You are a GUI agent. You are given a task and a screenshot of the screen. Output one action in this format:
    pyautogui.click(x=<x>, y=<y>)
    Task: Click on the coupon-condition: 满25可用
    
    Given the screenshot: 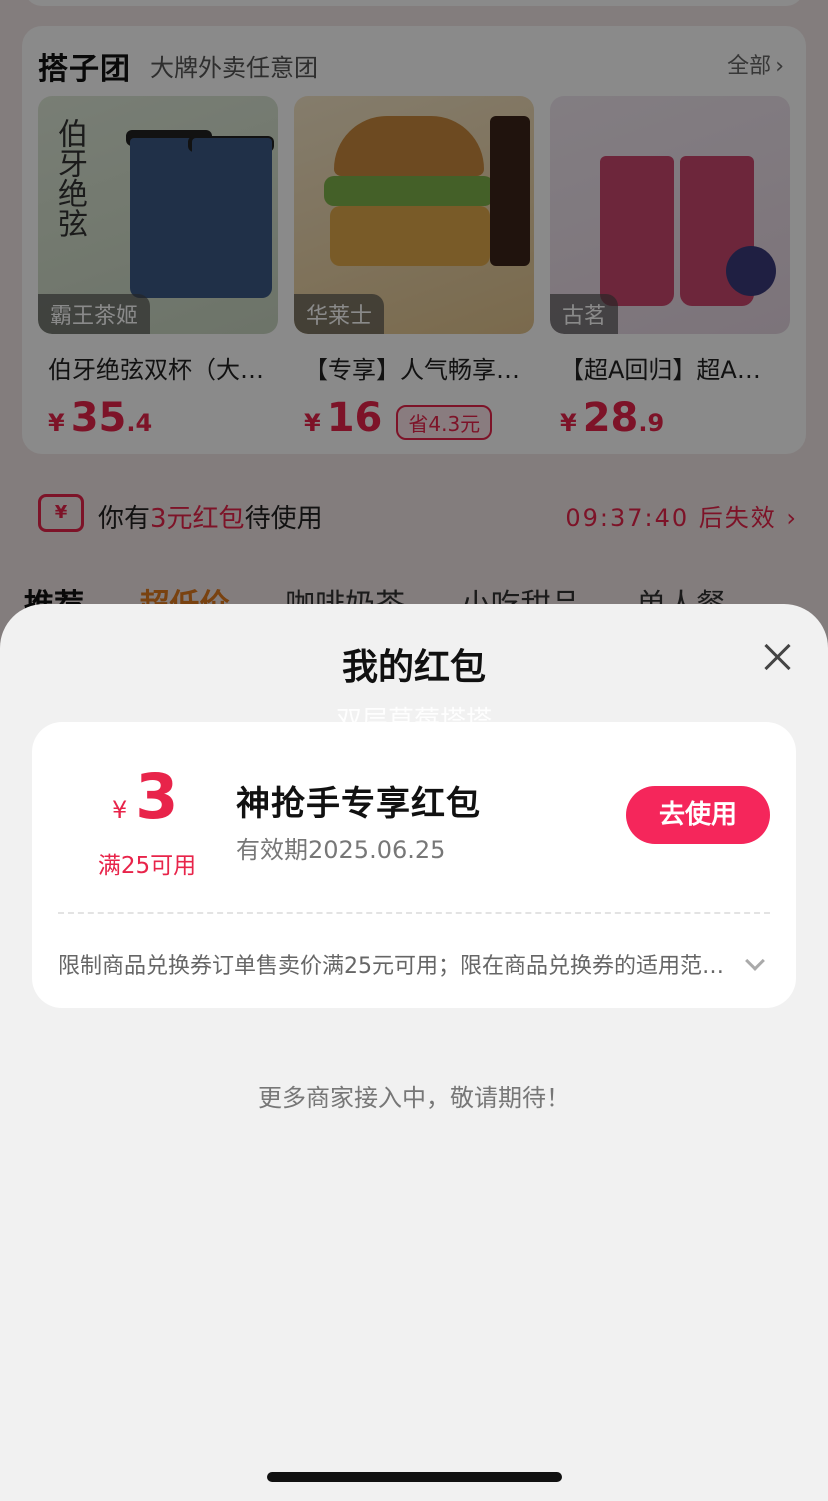 What is the action you would take?
    pyautogui.click(x=147, y=866)
    